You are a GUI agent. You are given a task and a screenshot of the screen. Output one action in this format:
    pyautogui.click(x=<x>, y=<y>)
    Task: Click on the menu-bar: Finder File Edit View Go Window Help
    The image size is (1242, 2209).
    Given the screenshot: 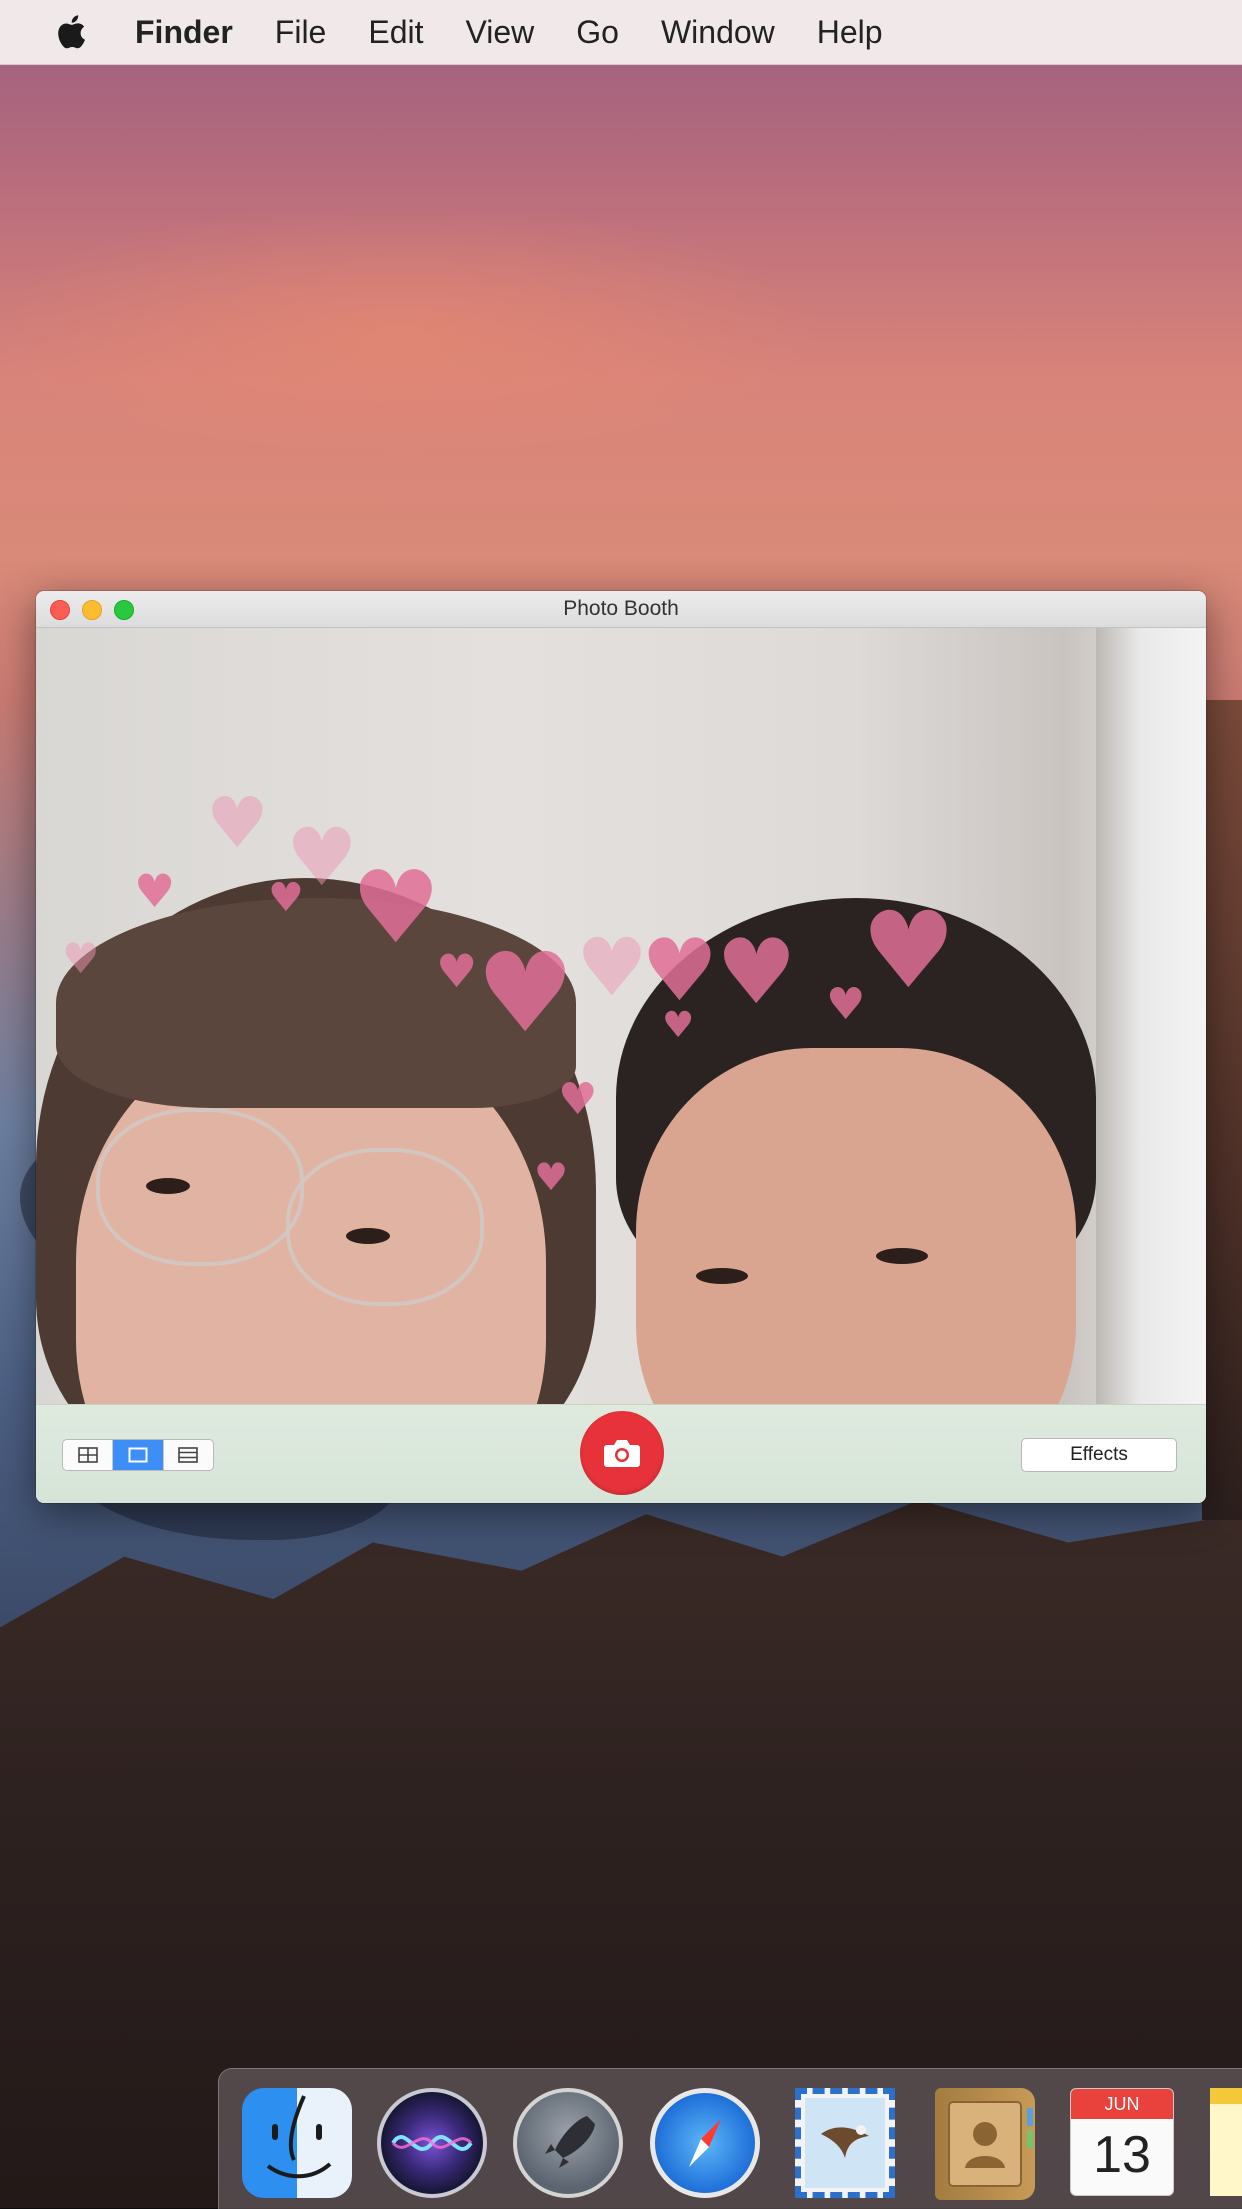 What is the action you would take?
    pyautogui.click(x=621, y=32)
    